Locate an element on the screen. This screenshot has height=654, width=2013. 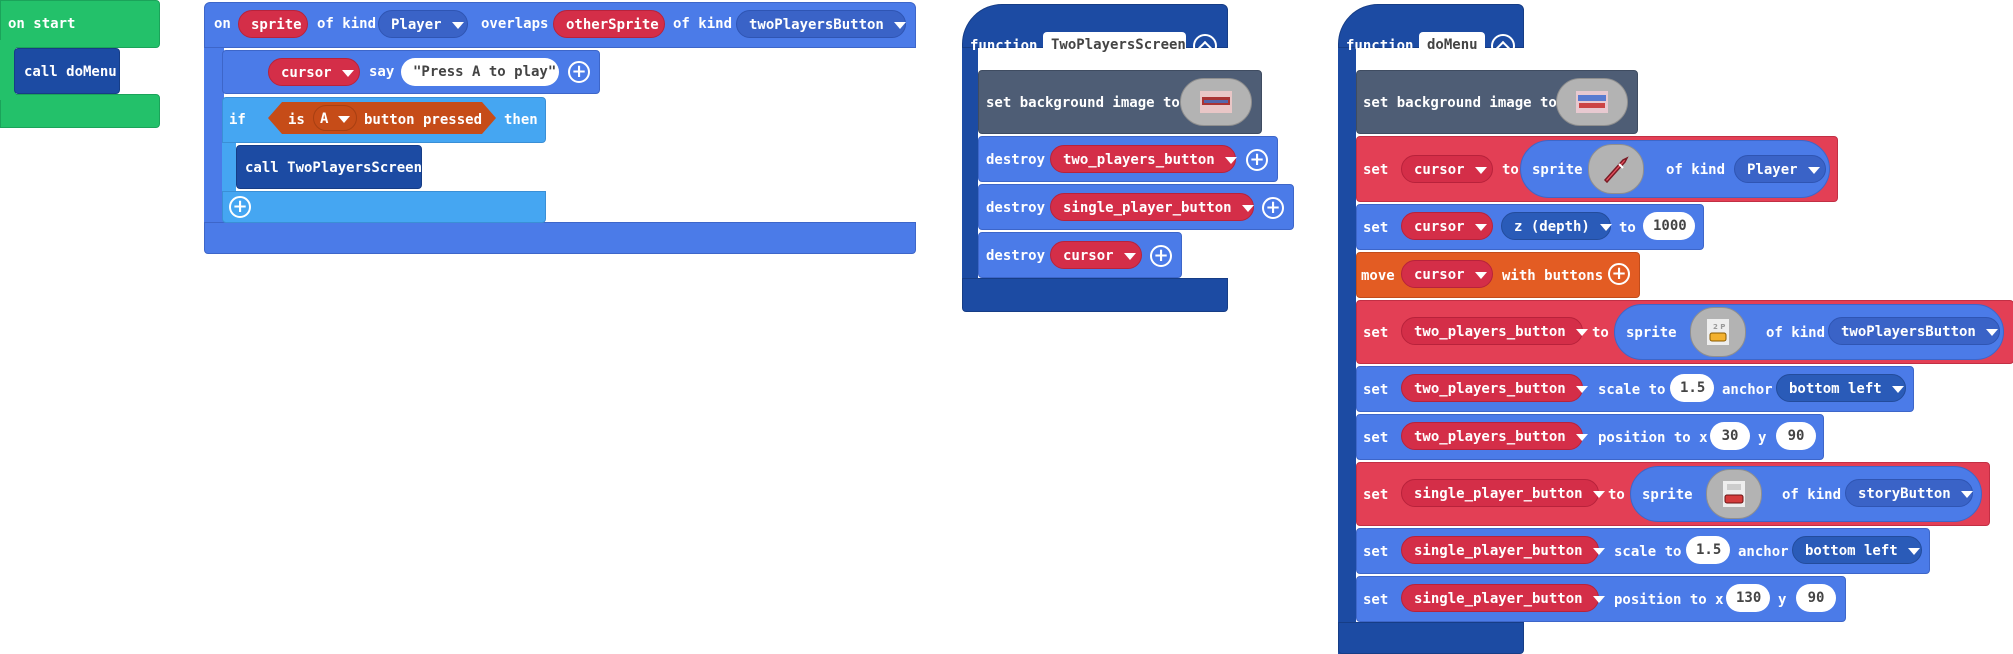
position-label-2: position to x is located at coordinates (1669, 600).